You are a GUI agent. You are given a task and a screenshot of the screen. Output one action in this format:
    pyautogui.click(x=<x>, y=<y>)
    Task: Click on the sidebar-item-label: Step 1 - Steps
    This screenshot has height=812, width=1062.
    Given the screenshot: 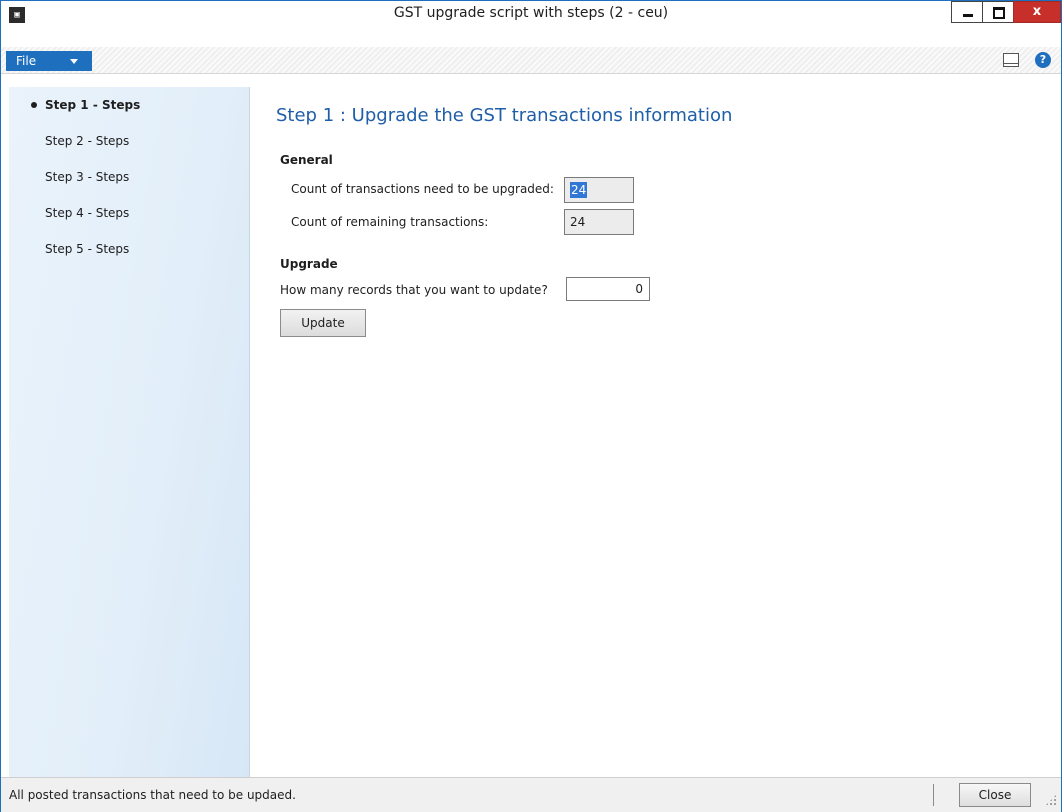 What is the action you would take?
    pyautogui.click(x=93, y=105)
    